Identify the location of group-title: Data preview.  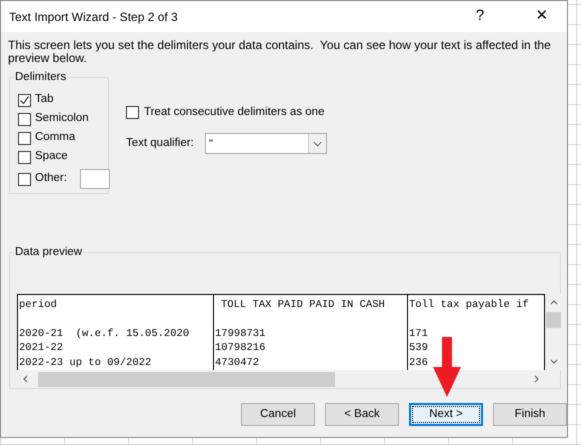
(49, 252).